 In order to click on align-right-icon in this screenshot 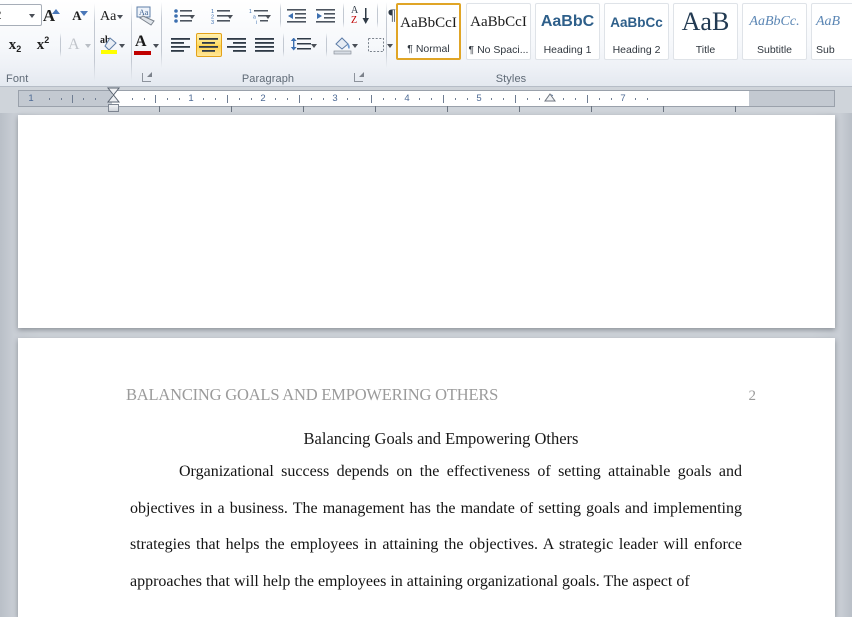, I will do `click(236, 45)`.